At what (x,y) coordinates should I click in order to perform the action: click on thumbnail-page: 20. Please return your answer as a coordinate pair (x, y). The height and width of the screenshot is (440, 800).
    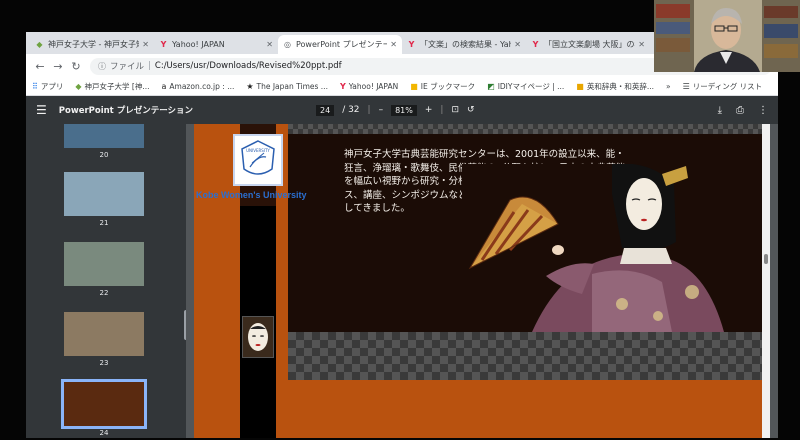
    Looking at the image, I should click on (104, 141).